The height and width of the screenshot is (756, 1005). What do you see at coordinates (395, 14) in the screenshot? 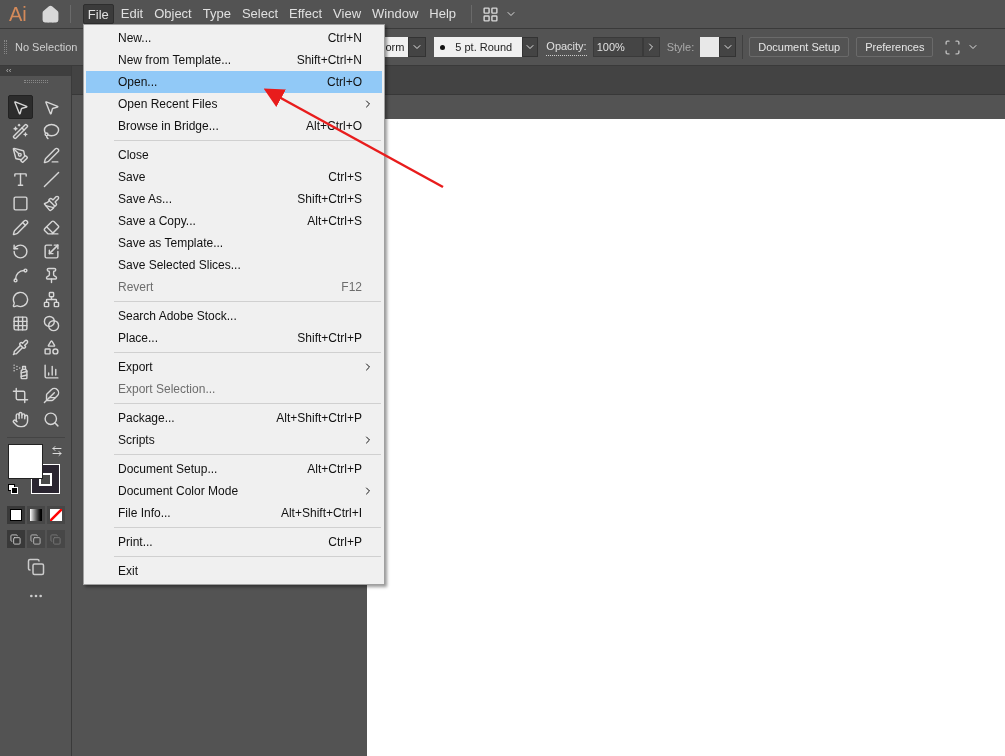
I see `menu-item: Window` at bounding box center [395, 14].